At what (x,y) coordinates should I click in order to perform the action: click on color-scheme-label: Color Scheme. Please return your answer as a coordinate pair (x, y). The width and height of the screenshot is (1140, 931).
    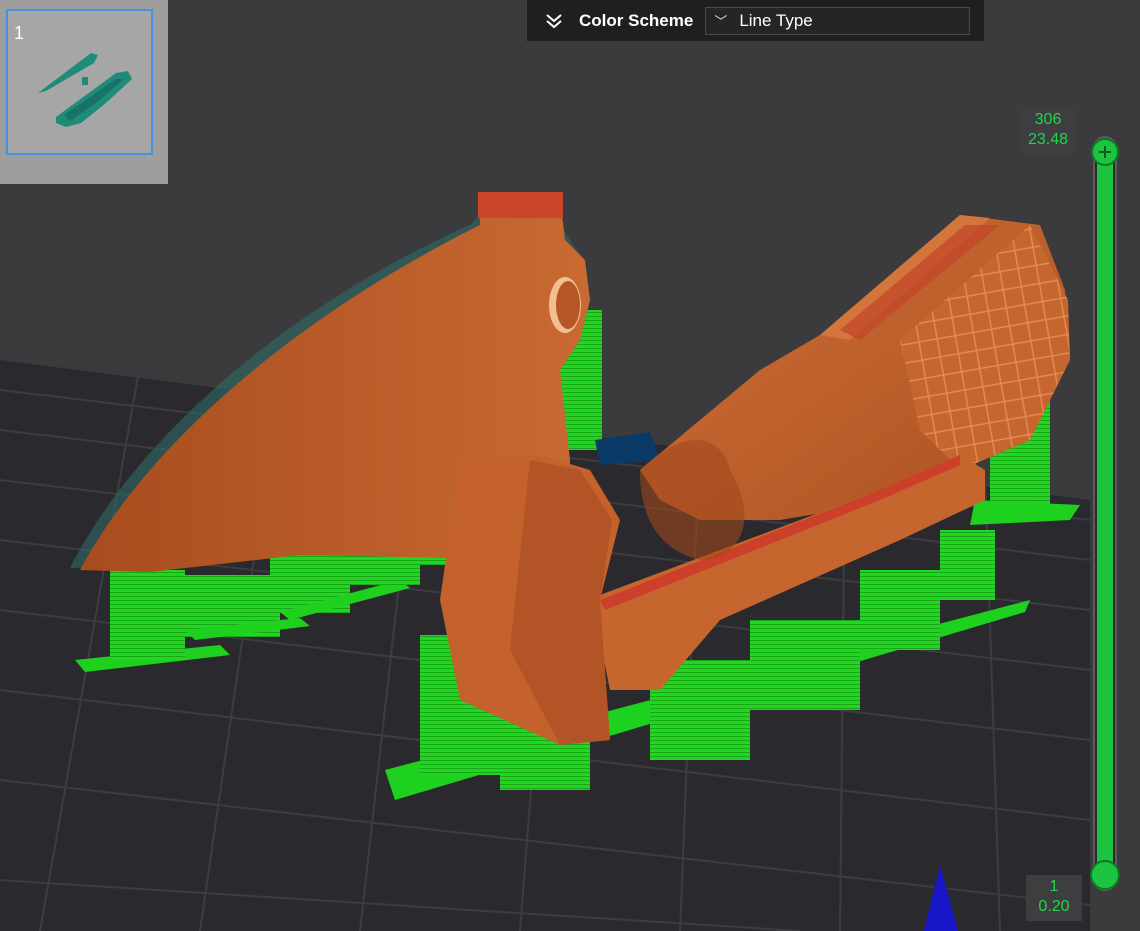
    Looking at the image, I should click on (636, 20).